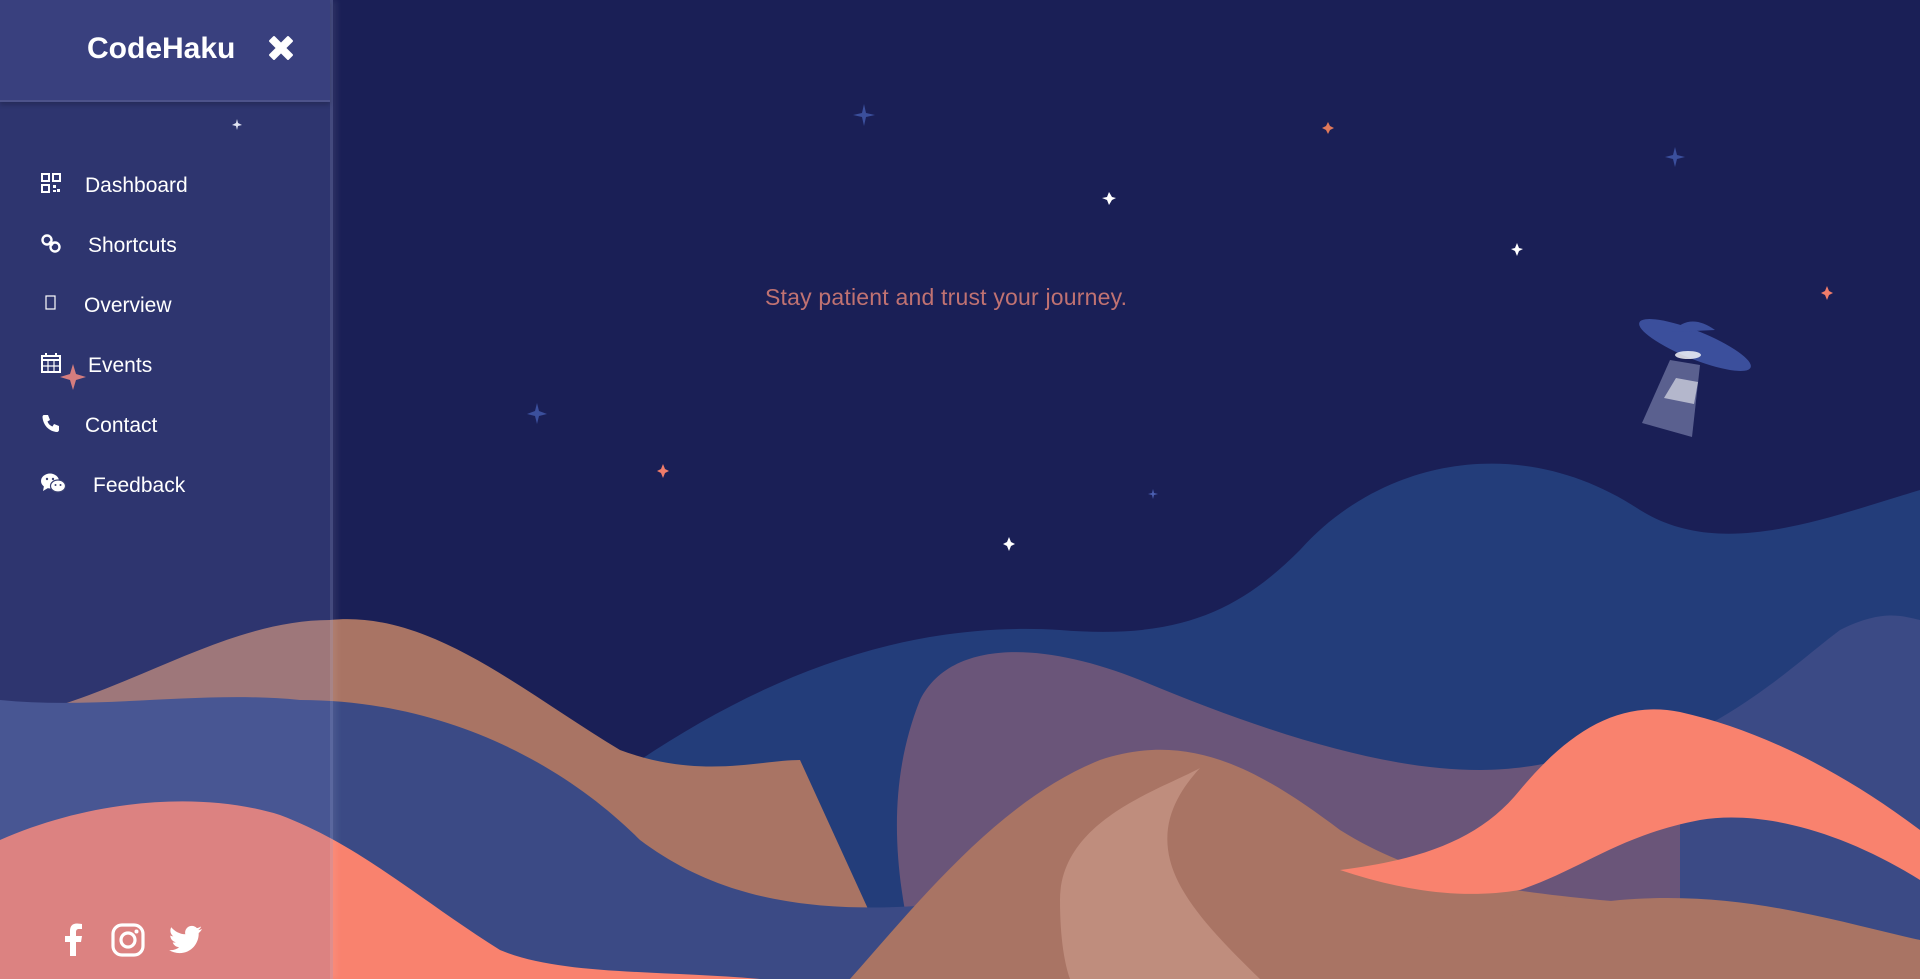 The image size is (1920, 979). I want to click on calendar-icon, so click(51, 363).